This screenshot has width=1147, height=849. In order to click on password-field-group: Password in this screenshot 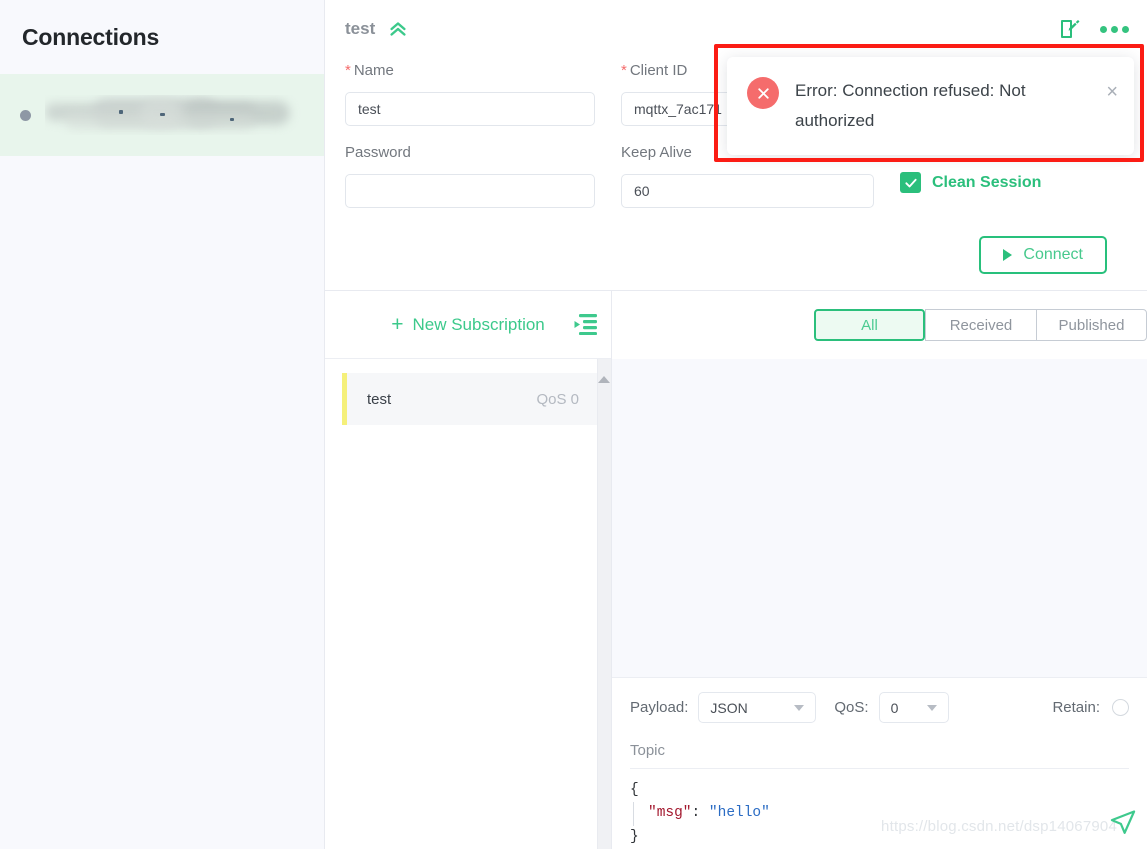, I will do `click(470, 176)`.